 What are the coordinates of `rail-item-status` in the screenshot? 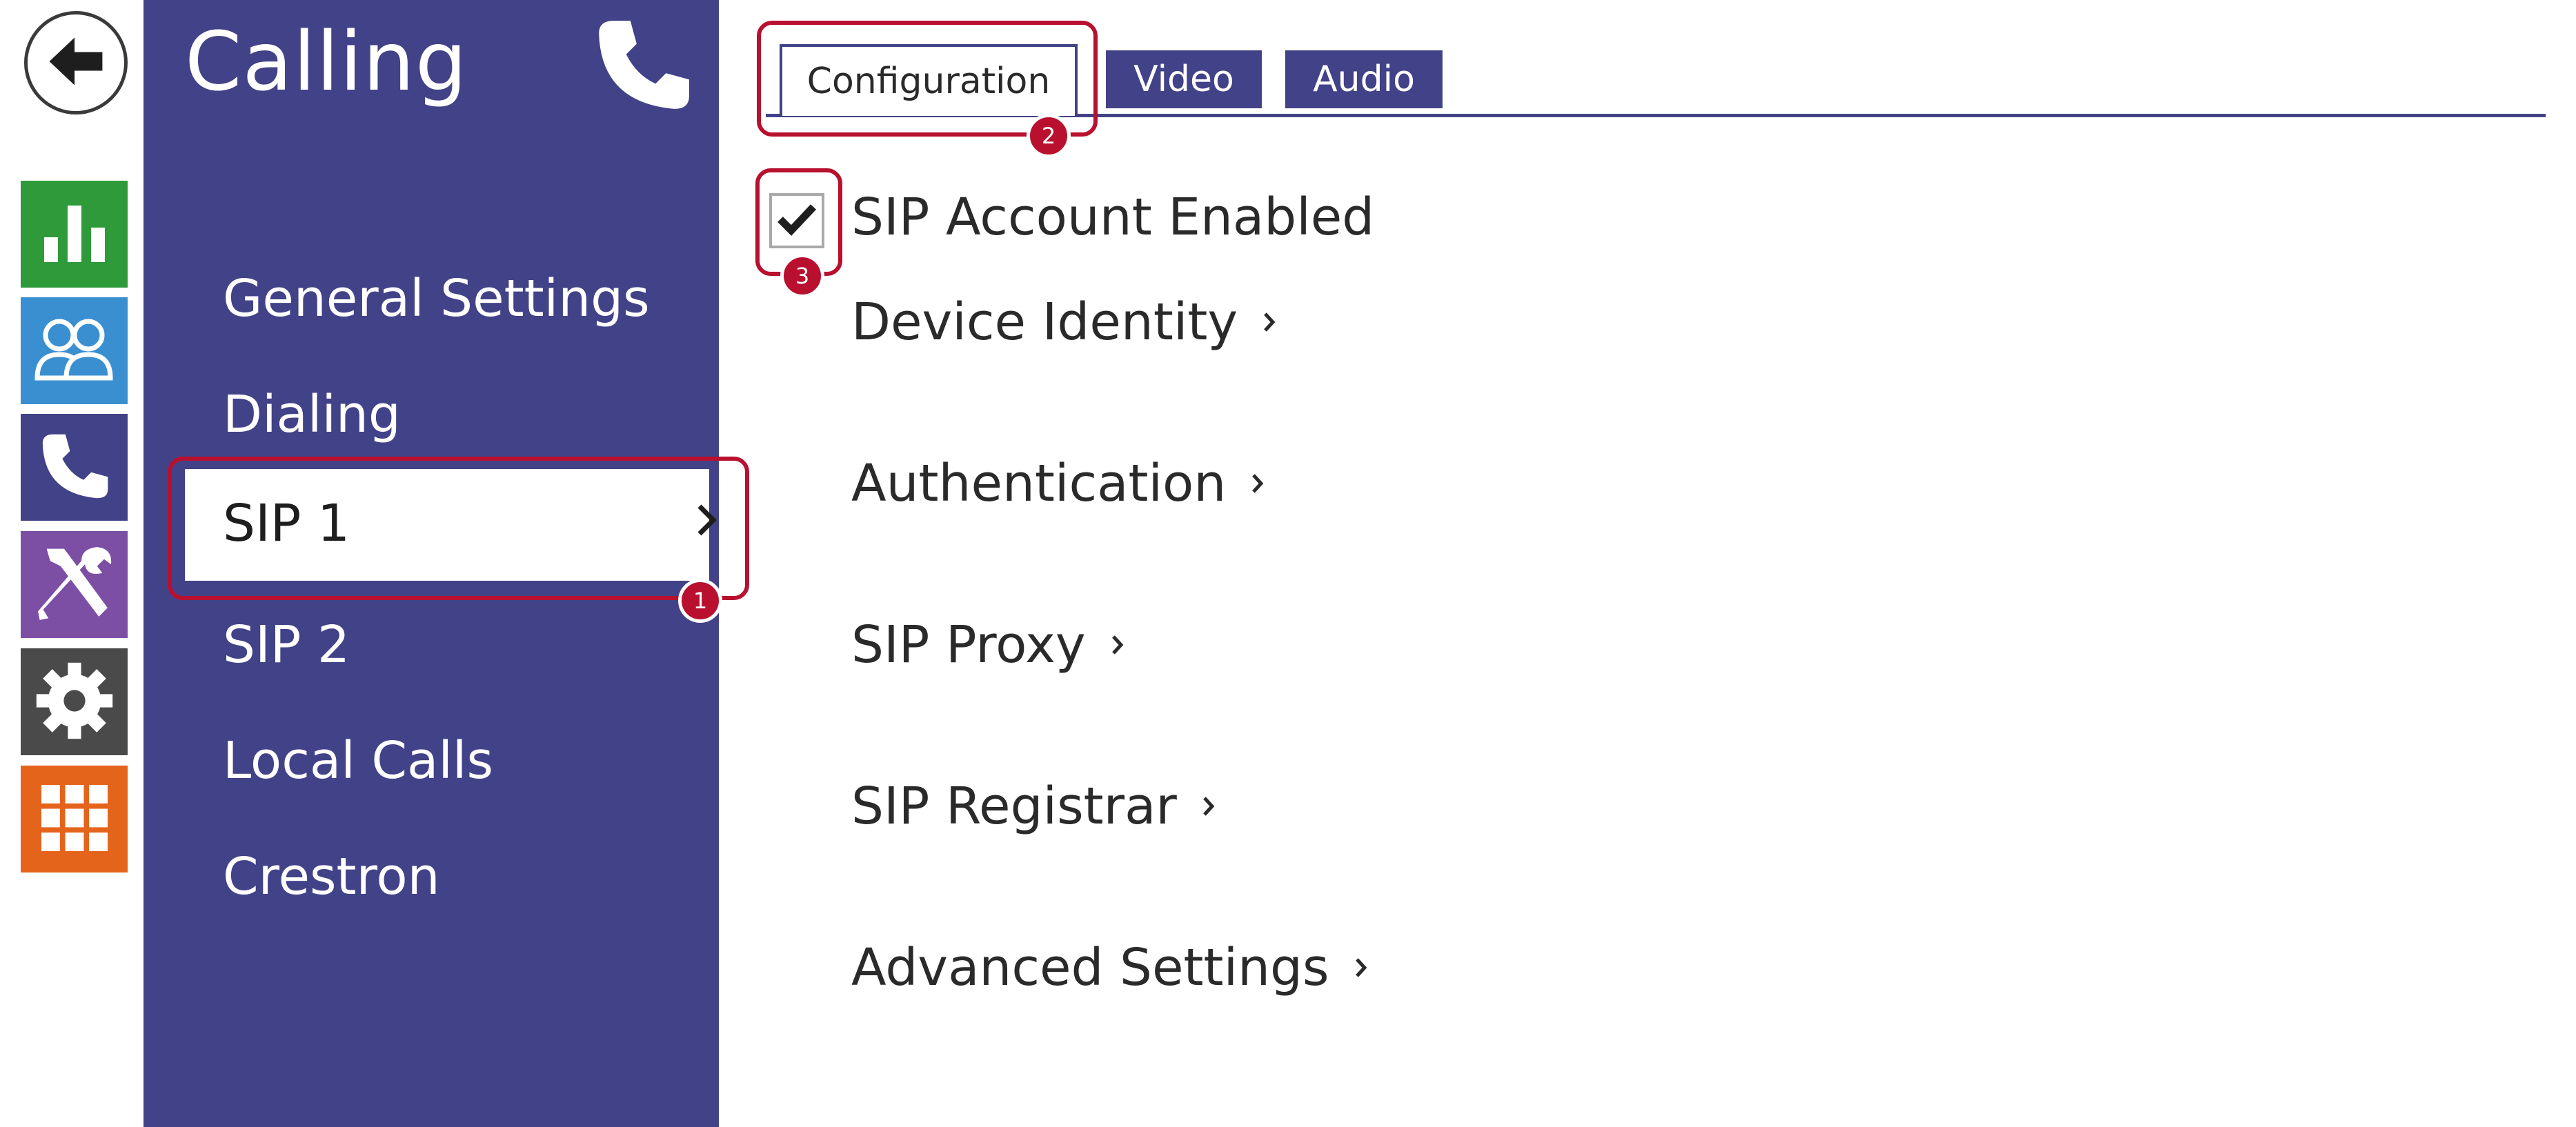 It's located at (74, 234).